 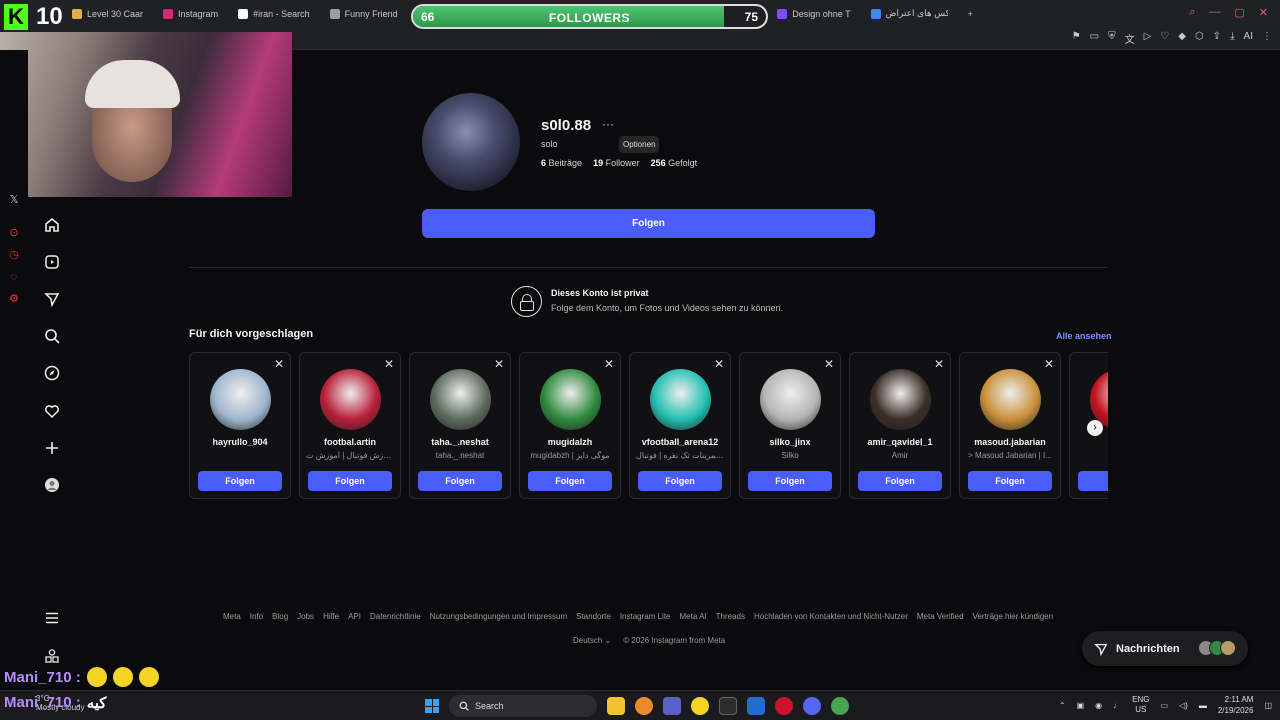 What do you see at coordinates (1098, 705) in the screenshot?
I see `tray-discord-icon: ◉` at bounding box center [1098, 705].